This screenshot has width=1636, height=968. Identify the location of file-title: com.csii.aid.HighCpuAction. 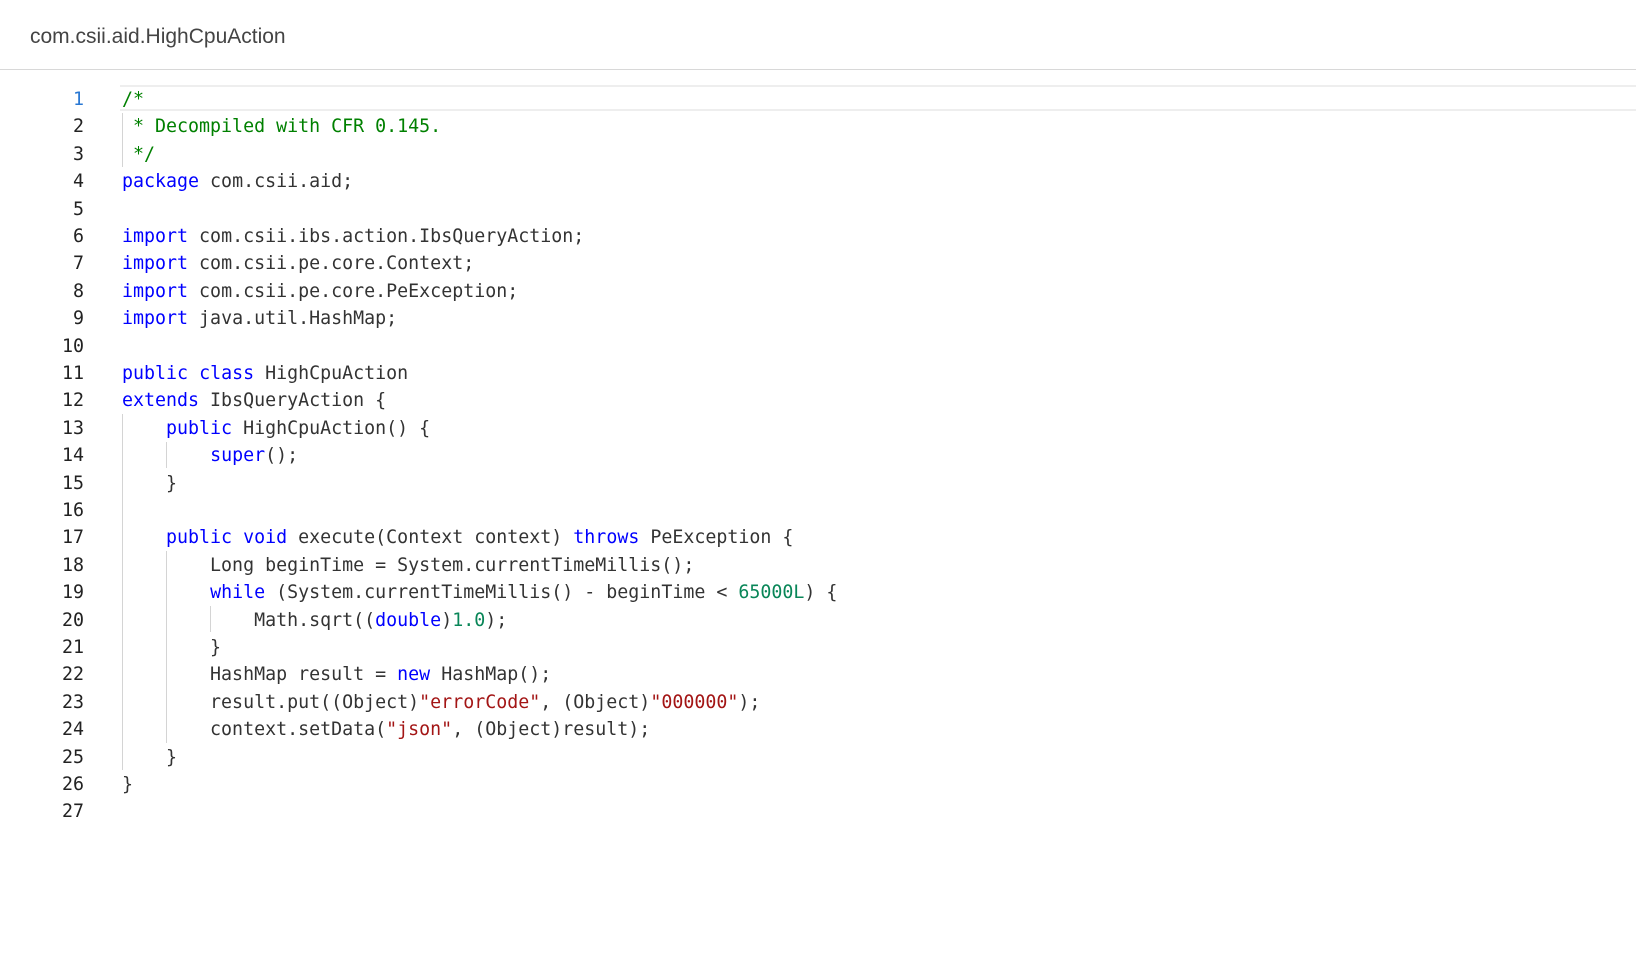
(158, 36).